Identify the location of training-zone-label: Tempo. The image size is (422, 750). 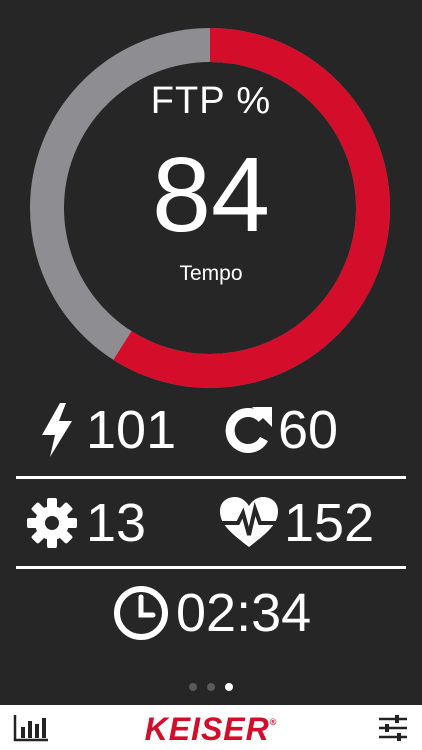
(211, 273).